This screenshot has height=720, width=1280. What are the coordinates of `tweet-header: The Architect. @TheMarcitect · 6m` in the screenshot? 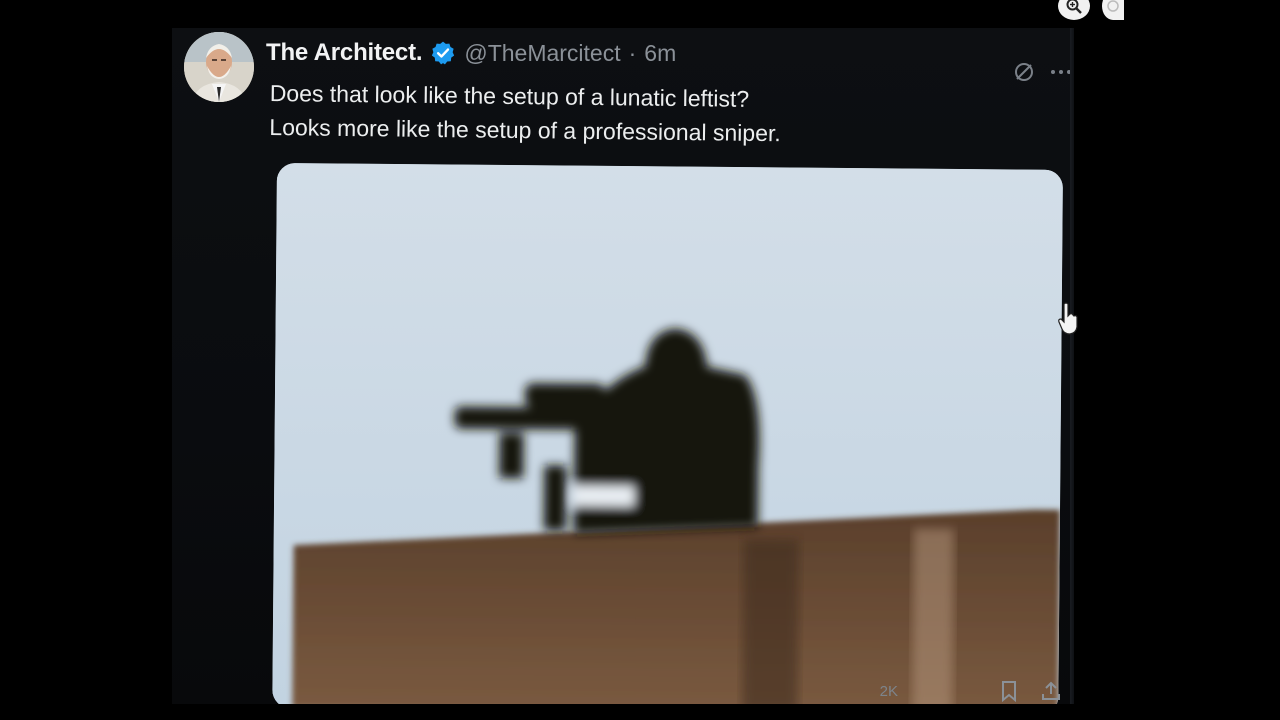 It's located at (471, 53).